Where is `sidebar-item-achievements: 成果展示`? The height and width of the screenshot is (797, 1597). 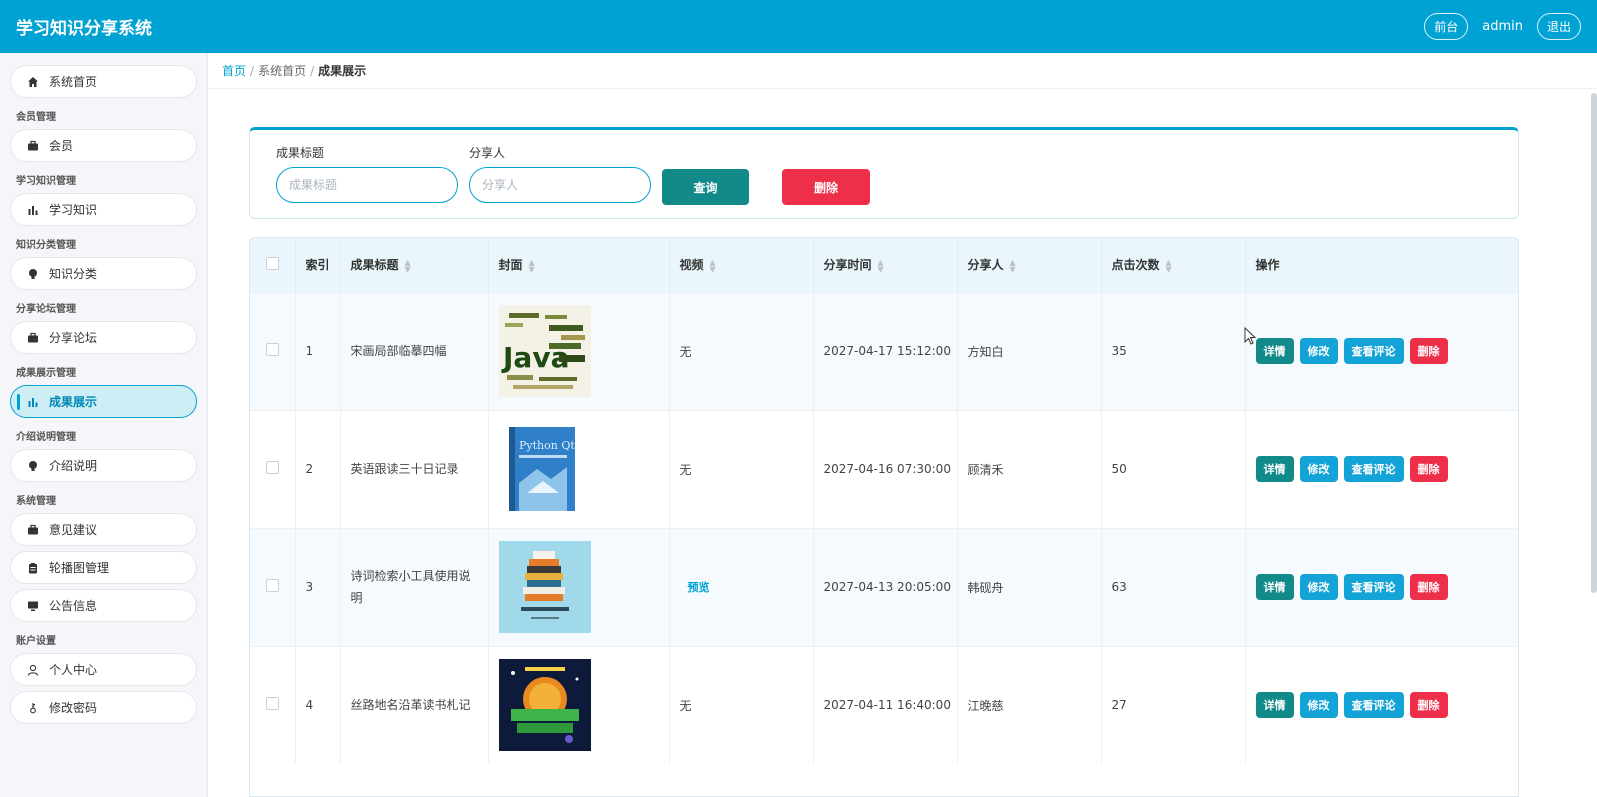 sidebar-item-achievements: 成果展示 is located at coordinates (103, 401).